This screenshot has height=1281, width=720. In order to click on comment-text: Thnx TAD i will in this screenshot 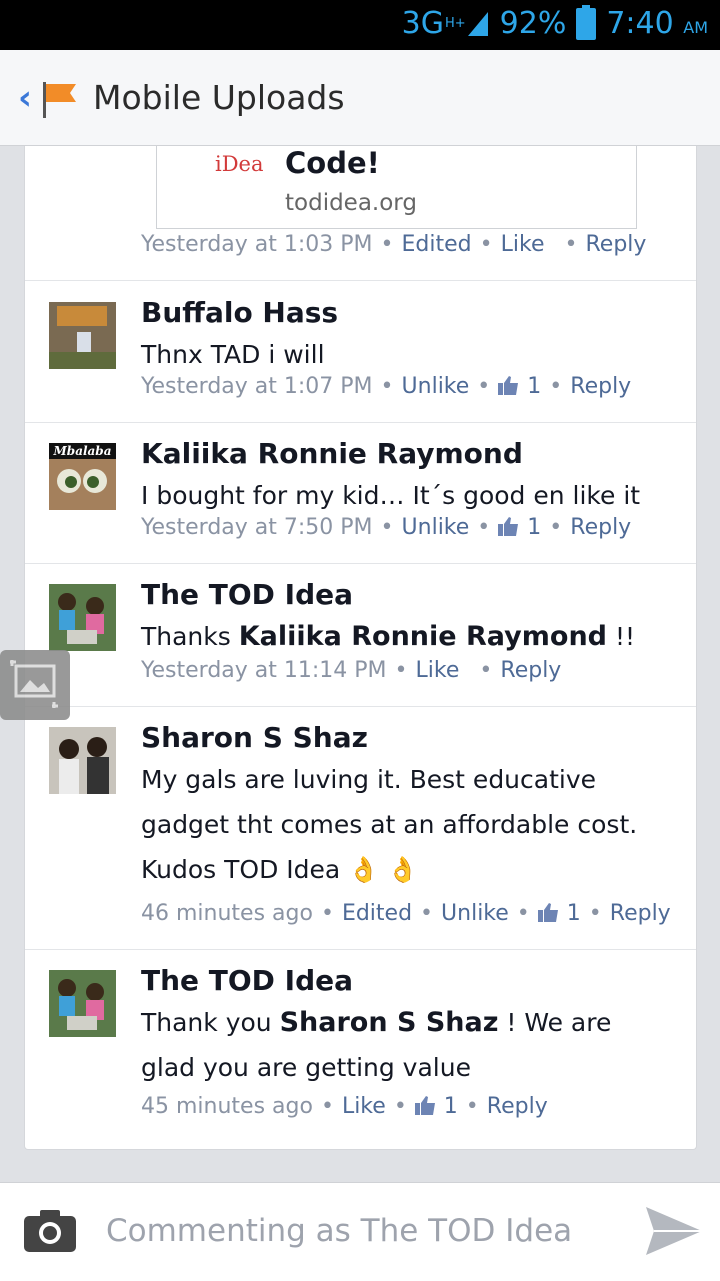, I will do `click(233, 354)`.